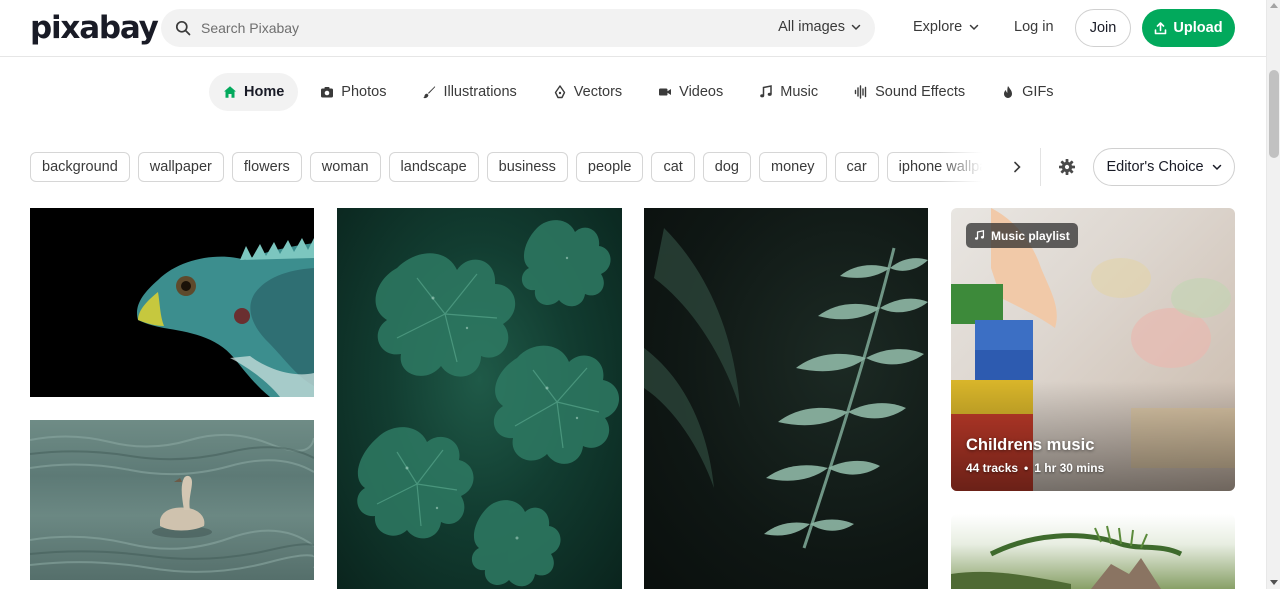 Image resolution: width=1280 pixels, height=589 pixels. Describe the element at coordinates (429, 92) in the screenshot. I see `brush-icon` at that location.